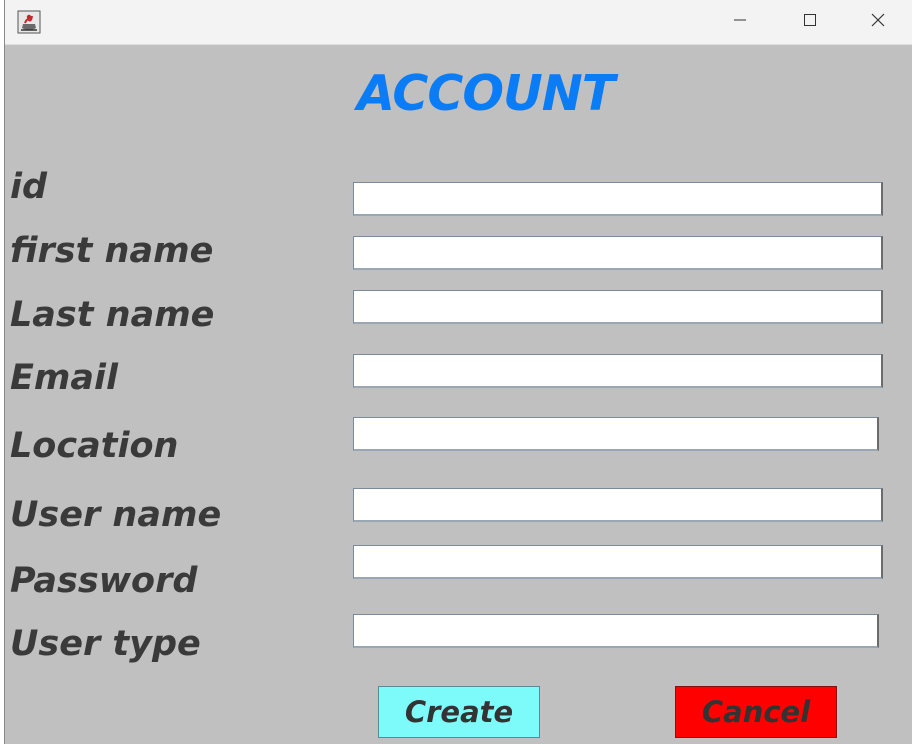 This screenshot has width=912, height=744. Describe the element at coordinates (756, 712) in the screenshot. I see `cancel-button: Cancel` at that location.